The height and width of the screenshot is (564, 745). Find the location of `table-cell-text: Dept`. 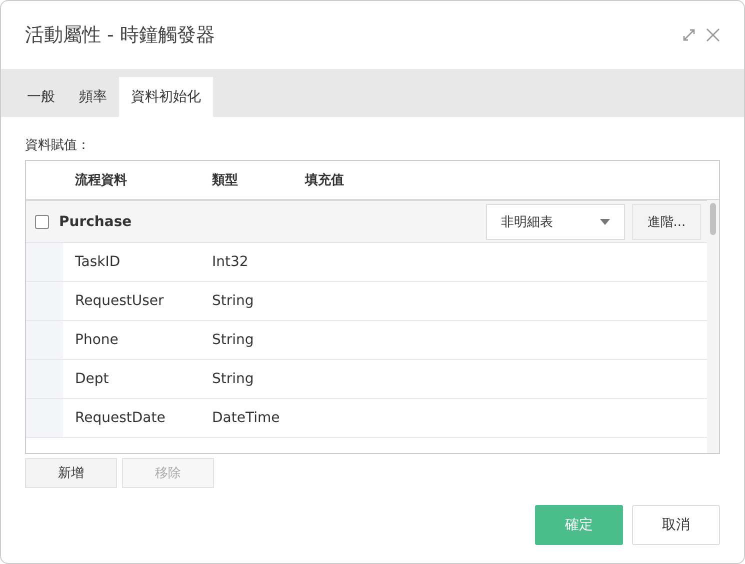

table-cell-text: Dept is located at coordinates (92, 379).